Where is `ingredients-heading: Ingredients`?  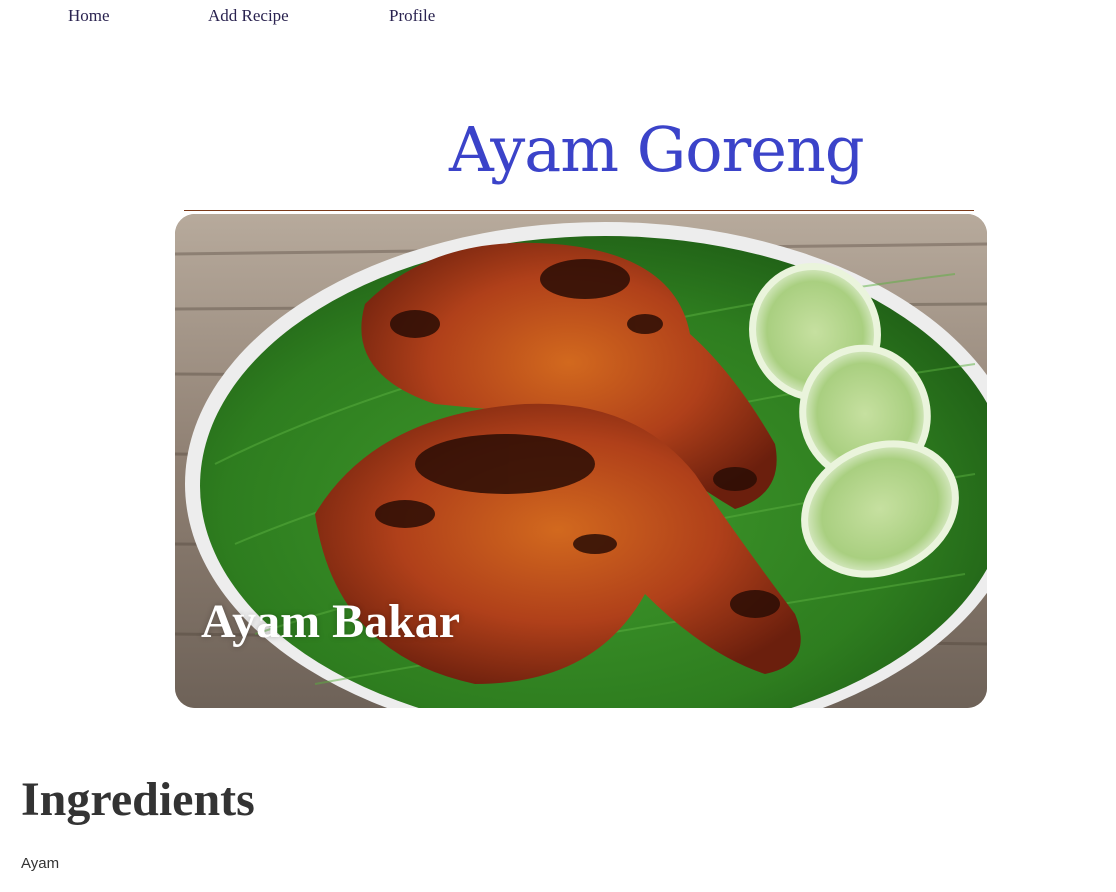 ingredients-heading: Ingredients is located at coordinates (138, 799).